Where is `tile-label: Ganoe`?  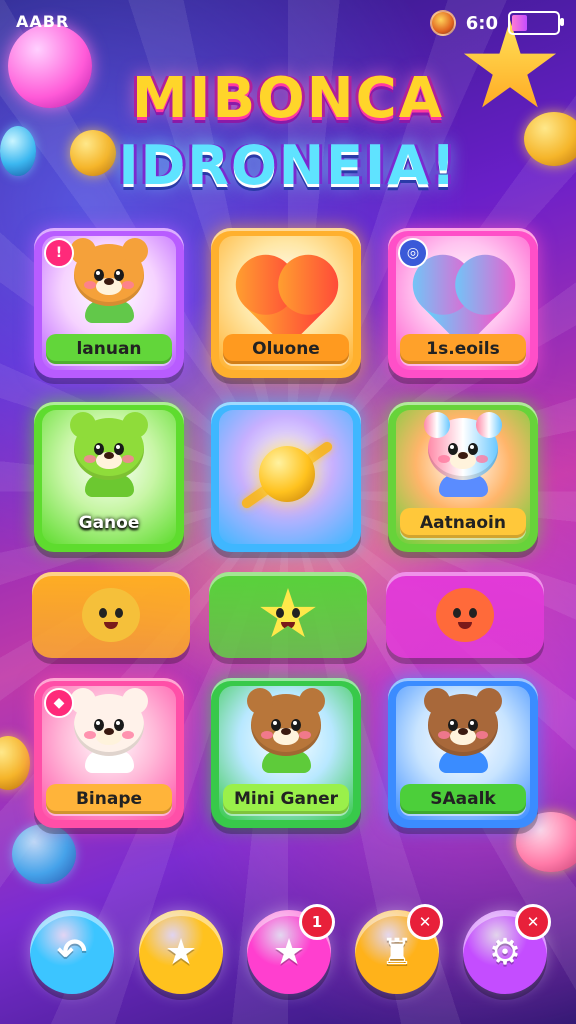
tile-label: Ganoe is located at coordinates (109, 523).